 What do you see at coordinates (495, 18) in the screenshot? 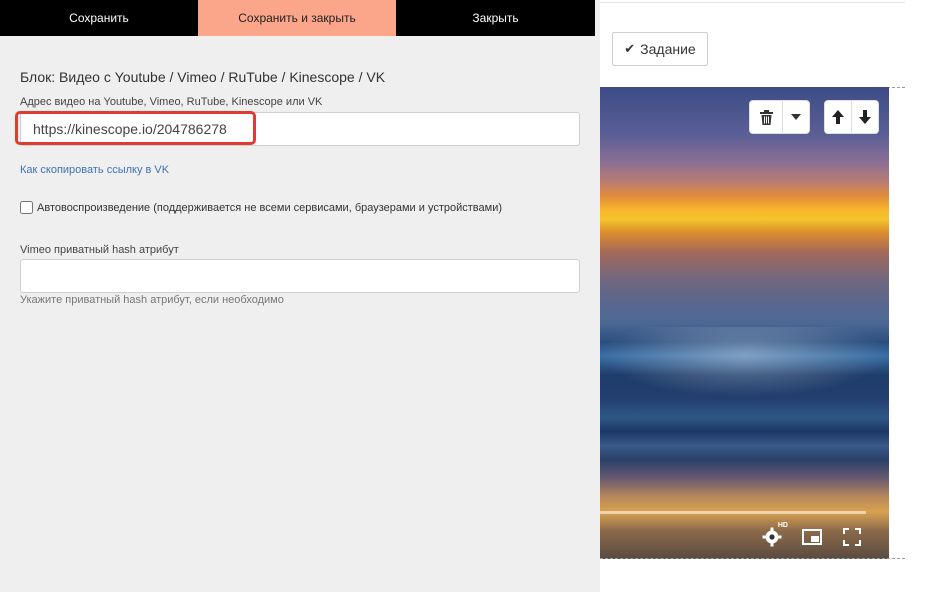
I see `close-button: Закрыть` at bounding box center [495, 18].